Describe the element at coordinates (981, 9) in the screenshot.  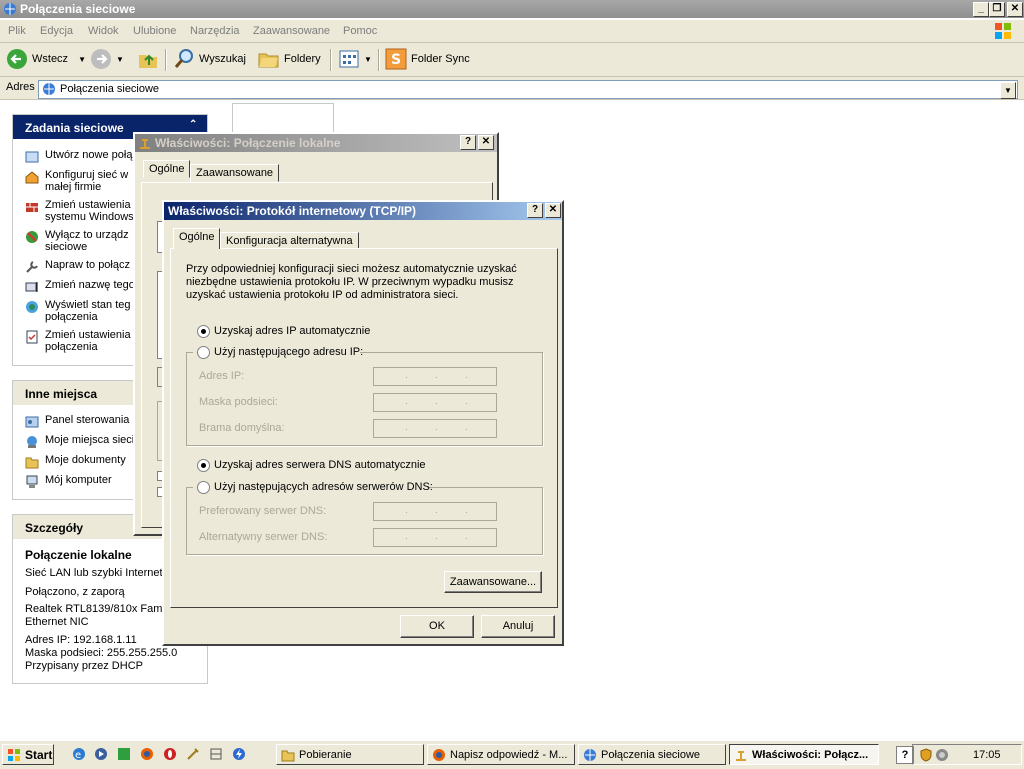
I see `minimize-button: _` at that location.